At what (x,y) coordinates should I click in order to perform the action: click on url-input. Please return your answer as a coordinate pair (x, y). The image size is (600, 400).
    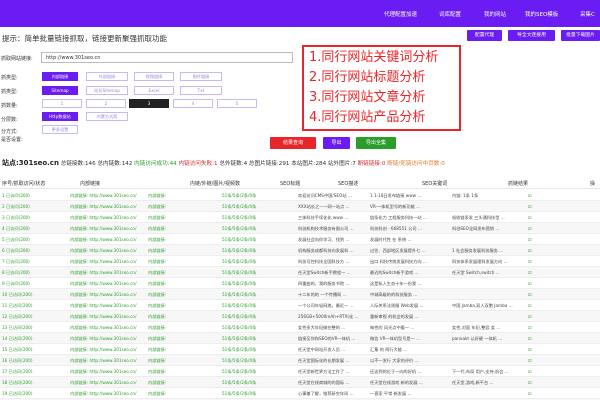
    Looking at the image, I should click on (167, 57).